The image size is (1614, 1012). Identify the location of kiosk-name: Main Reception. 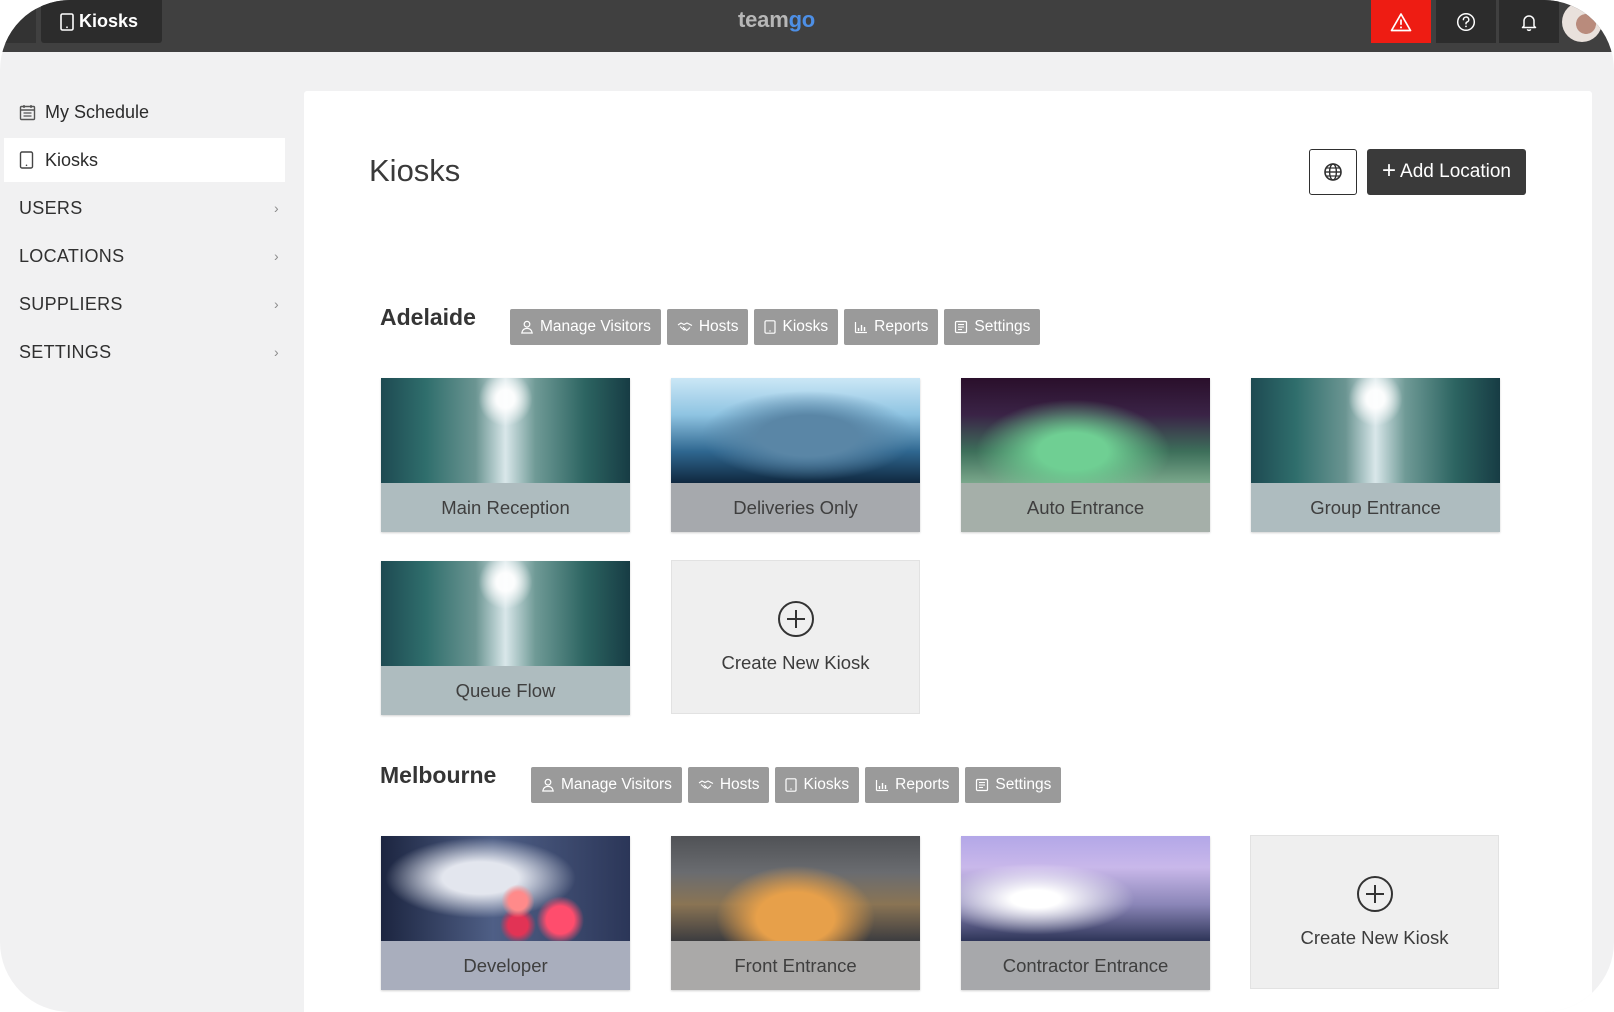
(505, 507).